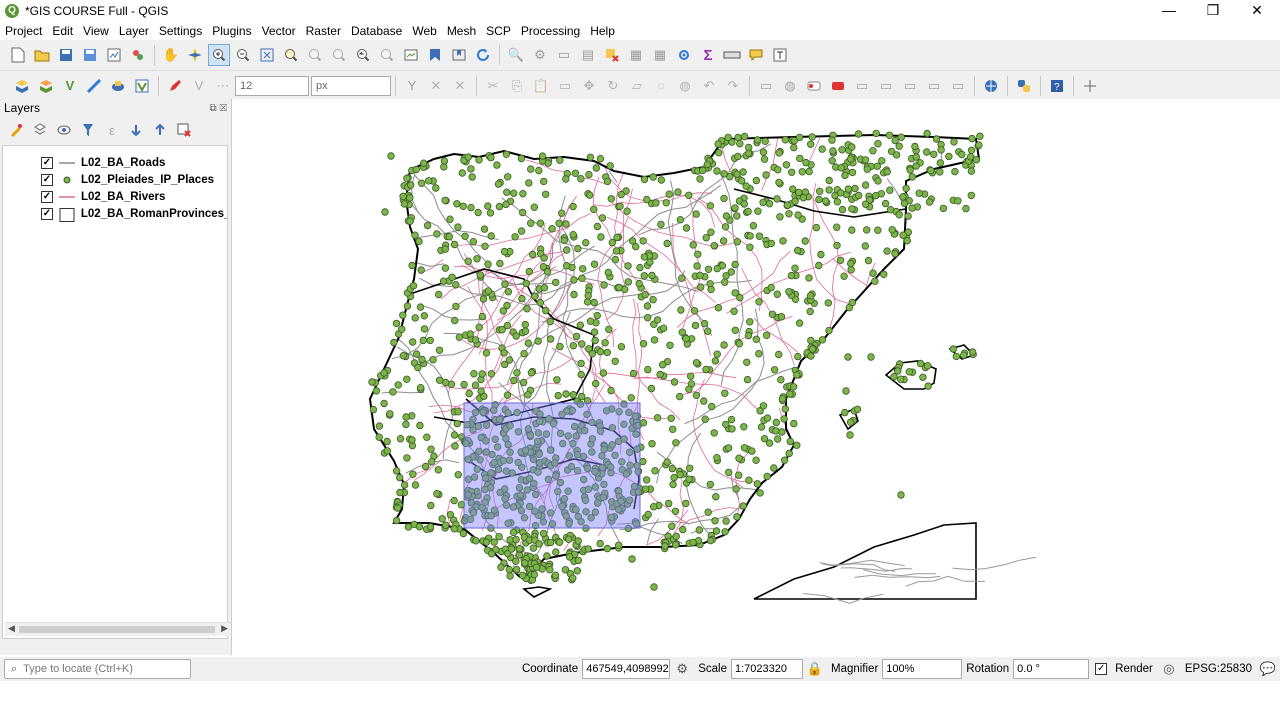 The image size is (1280, 720). I want to click on add-virtual-layer-icon, so click(142, 86).